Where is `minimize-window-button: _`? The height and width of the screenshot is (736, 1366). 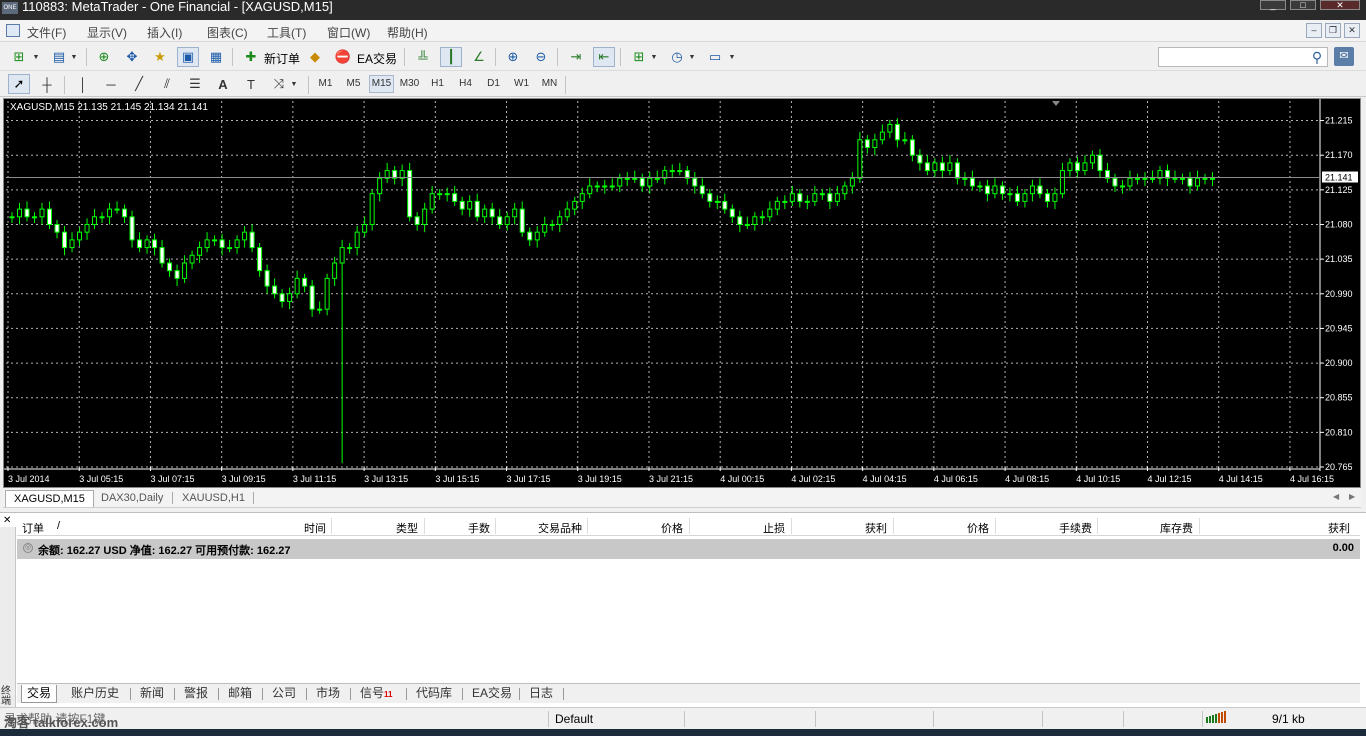
minimize-window-button: _ is located at coordinates (1273, 5).